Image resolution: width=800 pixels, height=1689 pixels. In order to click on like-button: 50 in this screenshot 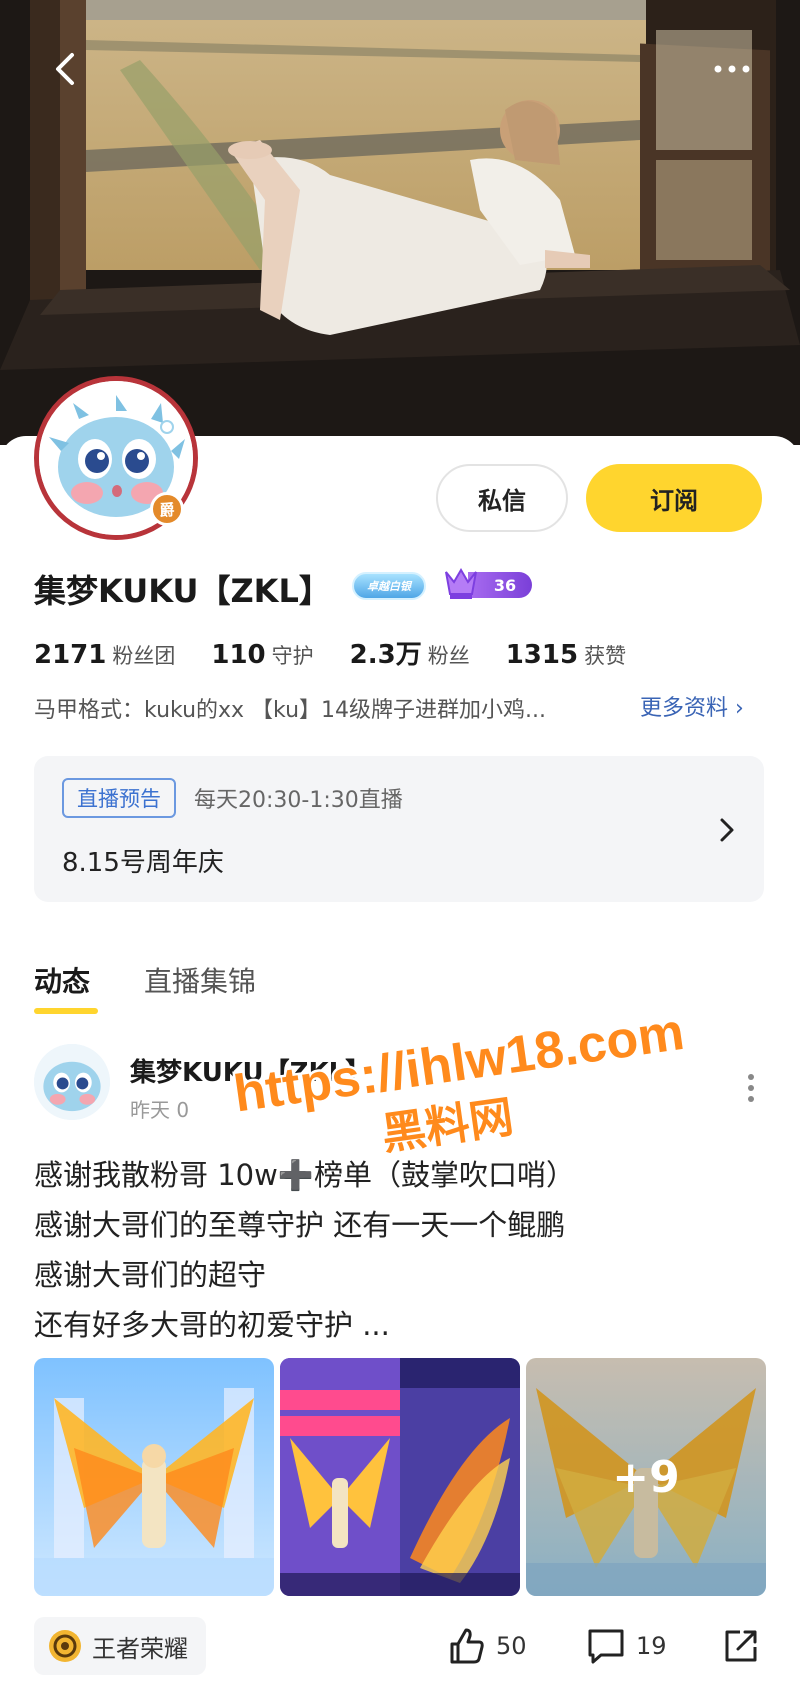, I will do `click(486, 1646)`.